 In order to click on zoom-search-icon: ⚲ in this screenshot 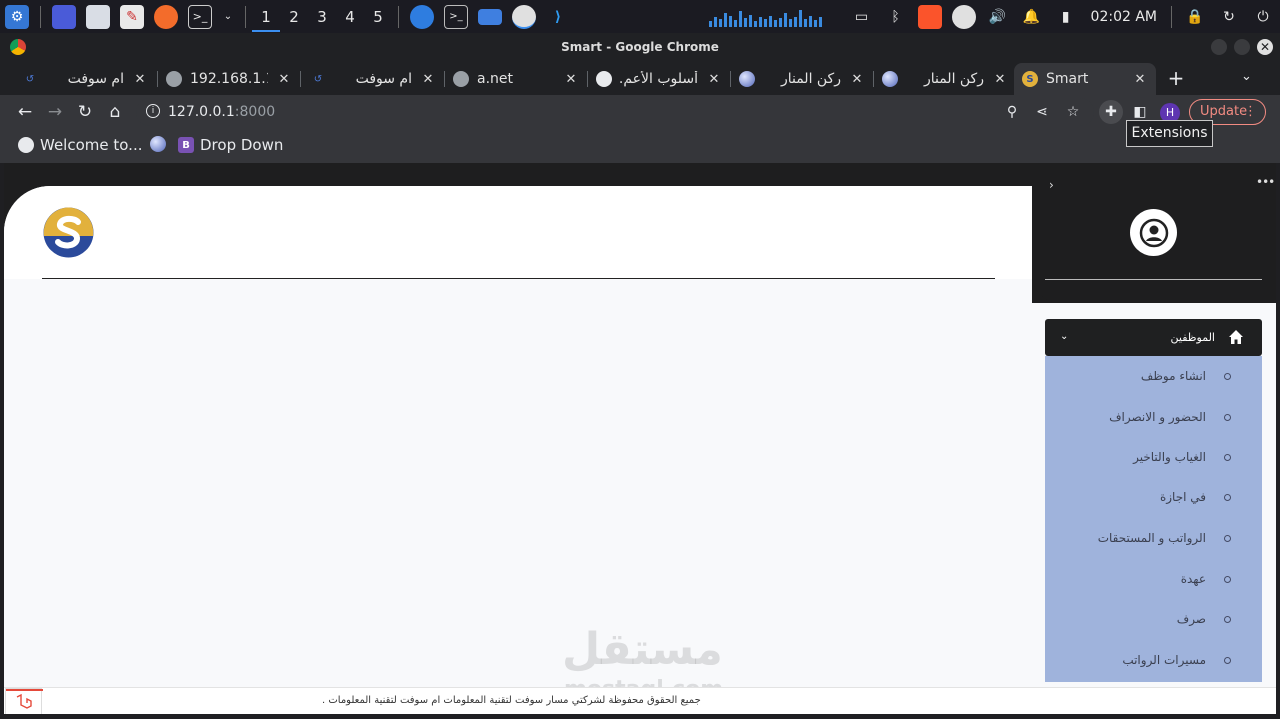, I will do `click(1012, 112)`.